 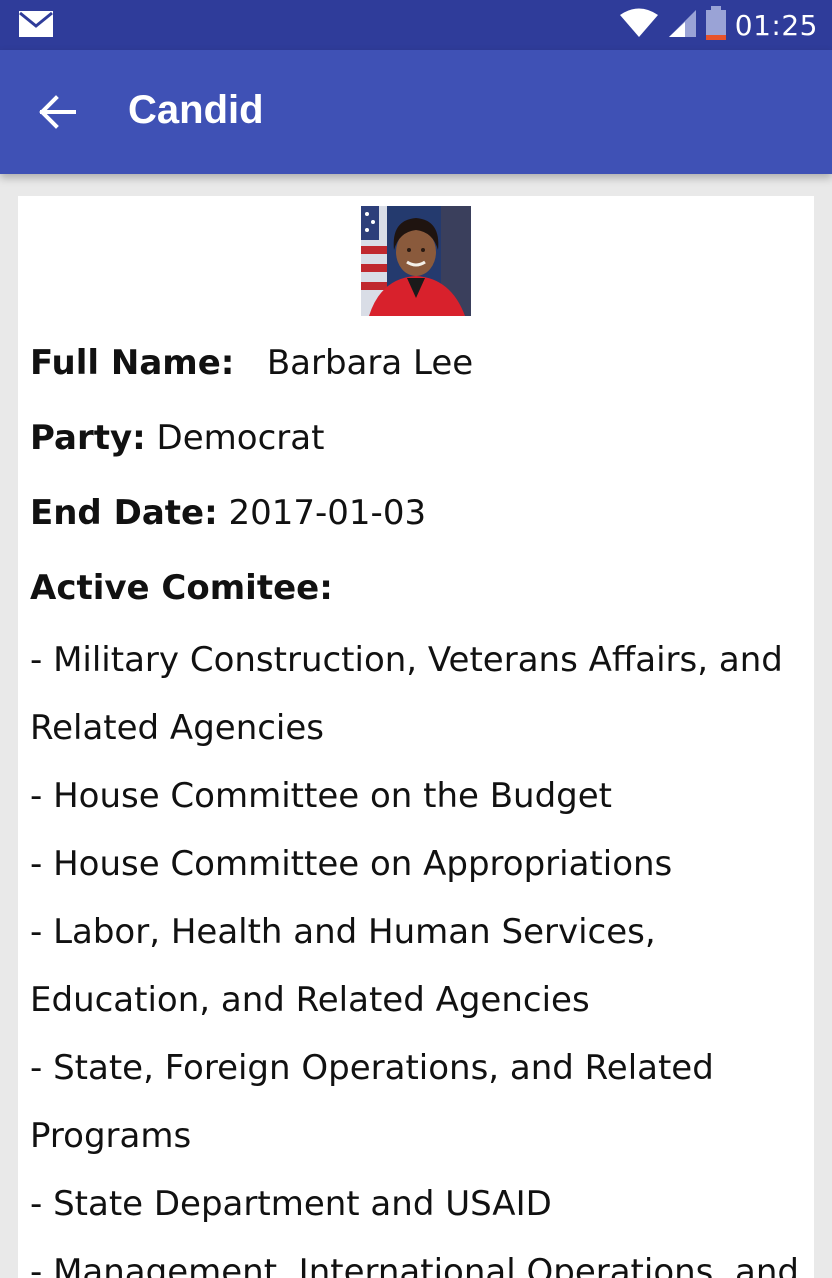 What do you see at coordinates (36, 26) in the screenshot?
I see `mail-icon` at bounding box center [36, 26].